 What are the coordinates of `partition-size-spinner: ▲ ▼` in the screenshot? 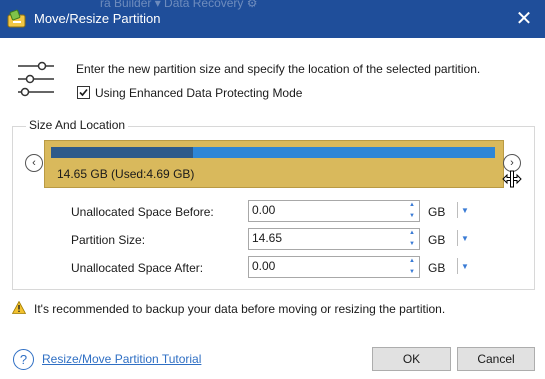 It's located at (334, 239).